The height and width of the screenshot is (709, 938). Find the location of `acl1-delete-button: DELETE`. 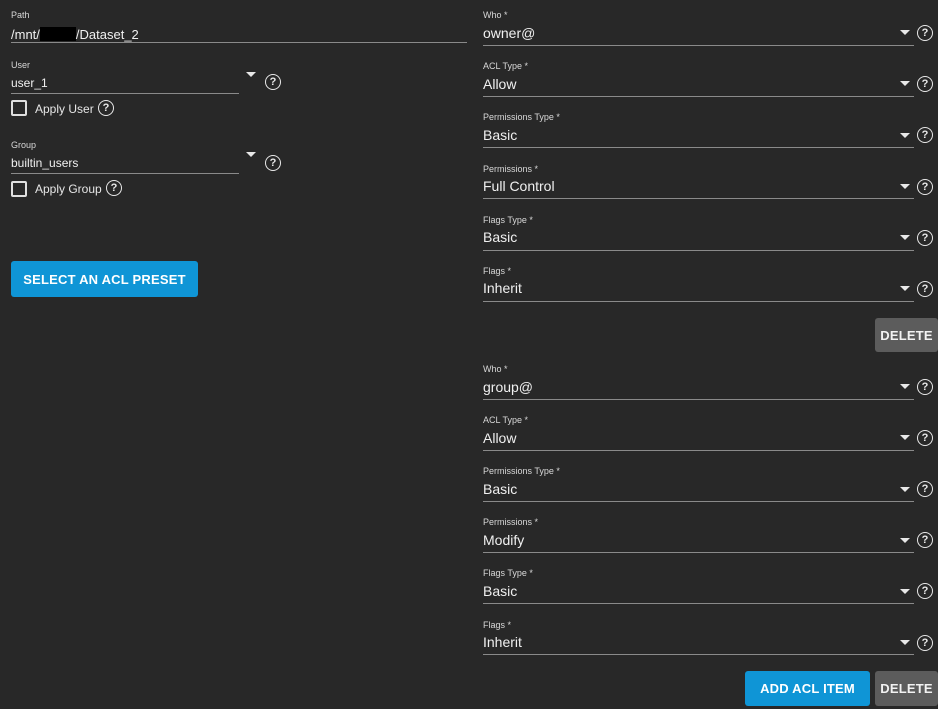

acl1-delete-button: DELETE is located at coordinates (906, 335).